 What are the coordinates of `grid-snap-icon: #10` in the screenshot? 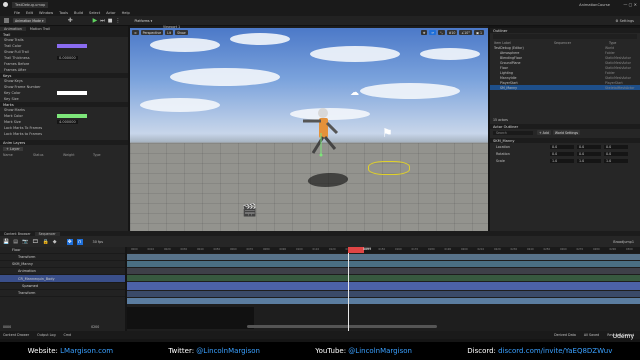 It's located at (452, 32).